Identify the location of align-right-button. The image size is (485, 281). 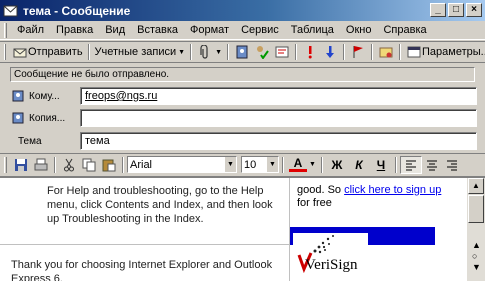
(452, 165).